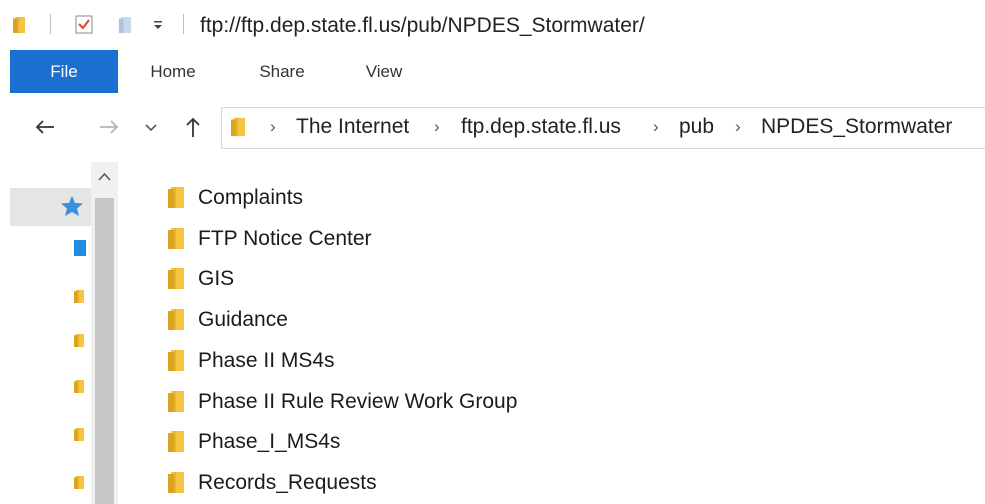 The height and width of the screenshot is (504, 985). Describe the element at coordinates (104, 177) in the screenshot. I see `scroll-up-chevron-icon` at that location.